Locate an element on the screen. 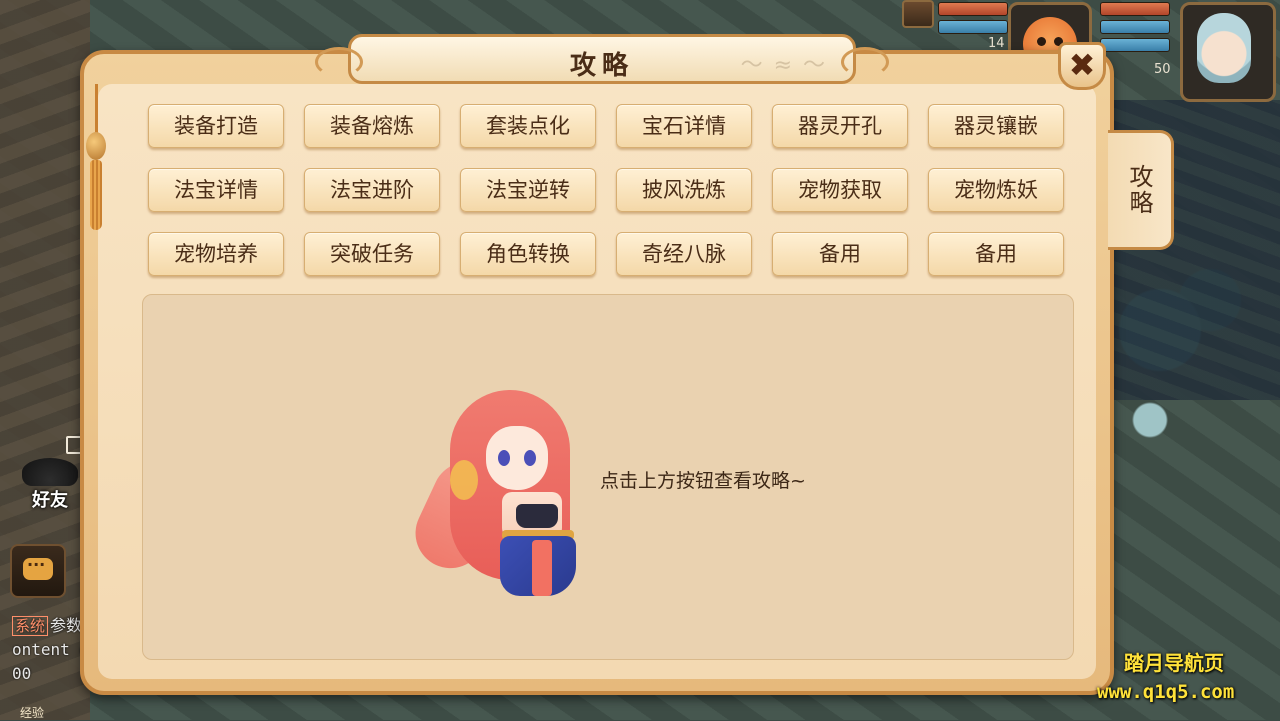 The width and height of the screenshot is (1280, 721). guide-button: 法宝进阶 is located at coordinates (372, 190).